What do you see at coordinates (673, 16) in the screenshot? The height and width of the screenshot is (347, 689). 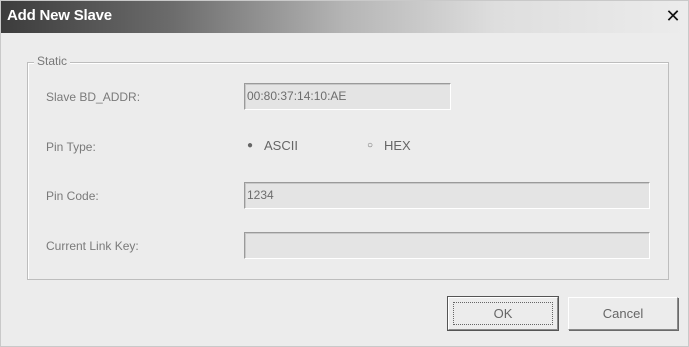 I see `close-icon: ✕` at bounding box center [673, 16].